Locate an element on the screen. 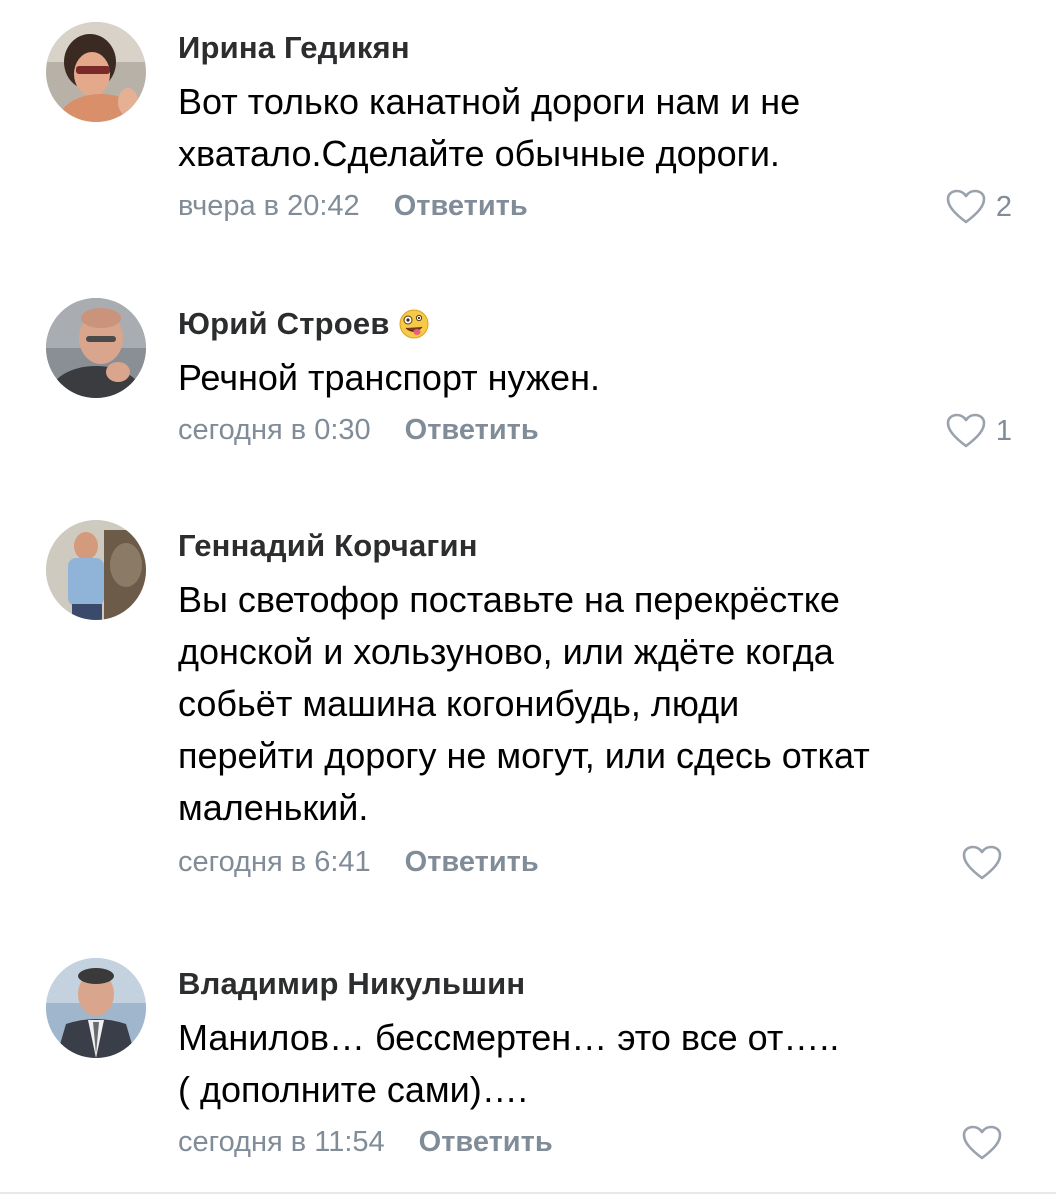 The image size is (1056, 1200). comment-meta: сегодня в 0:30 Ответить is located at coordinates (358, 430).